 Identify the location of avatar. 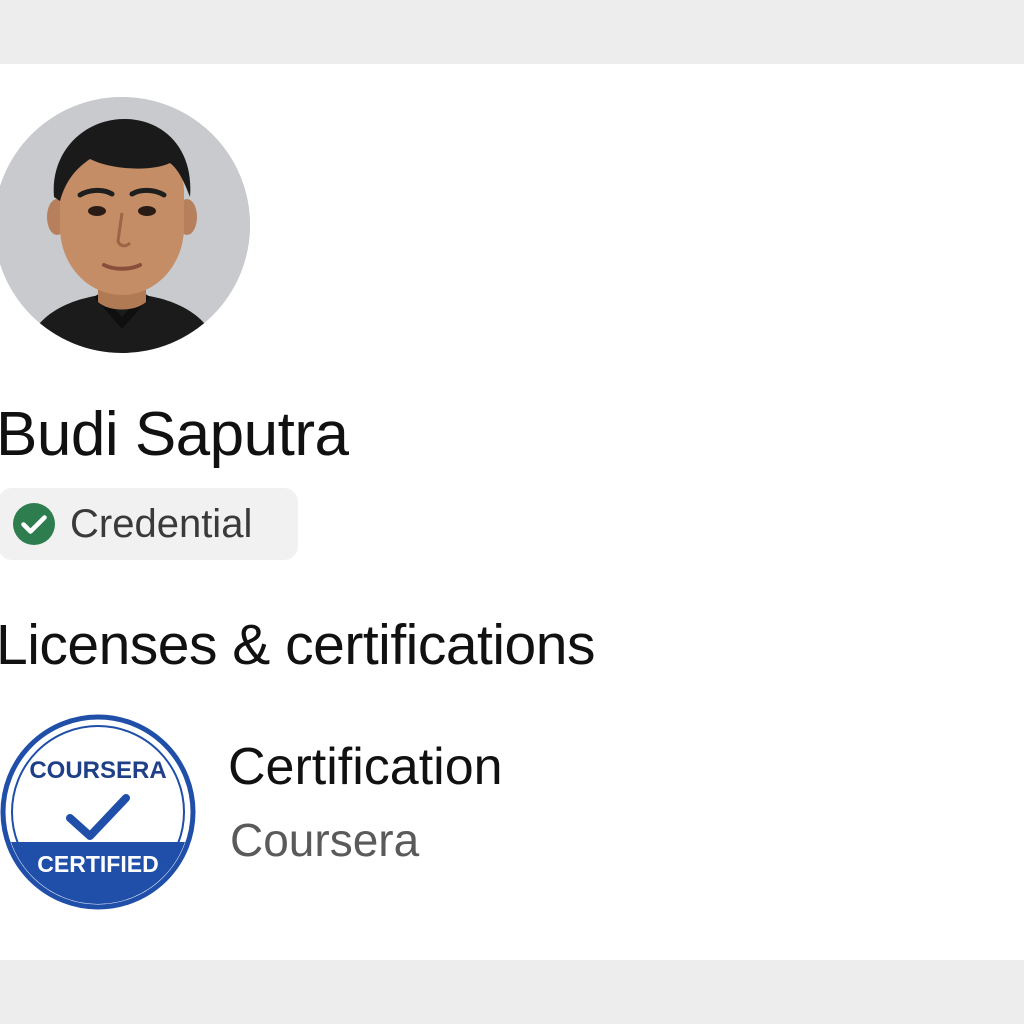
(125, 225).